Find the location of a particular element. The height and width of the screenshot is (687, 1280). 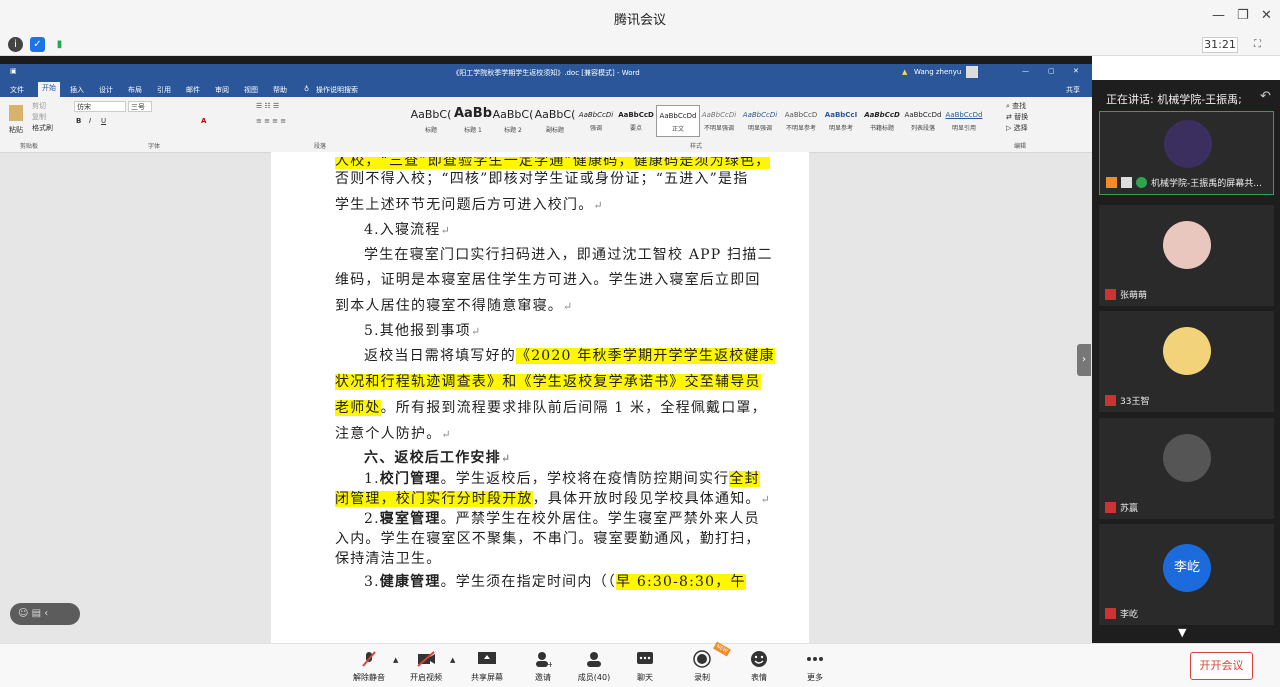

leave-meeting-button: 开开会议 is located at coordinates (1221, 666).